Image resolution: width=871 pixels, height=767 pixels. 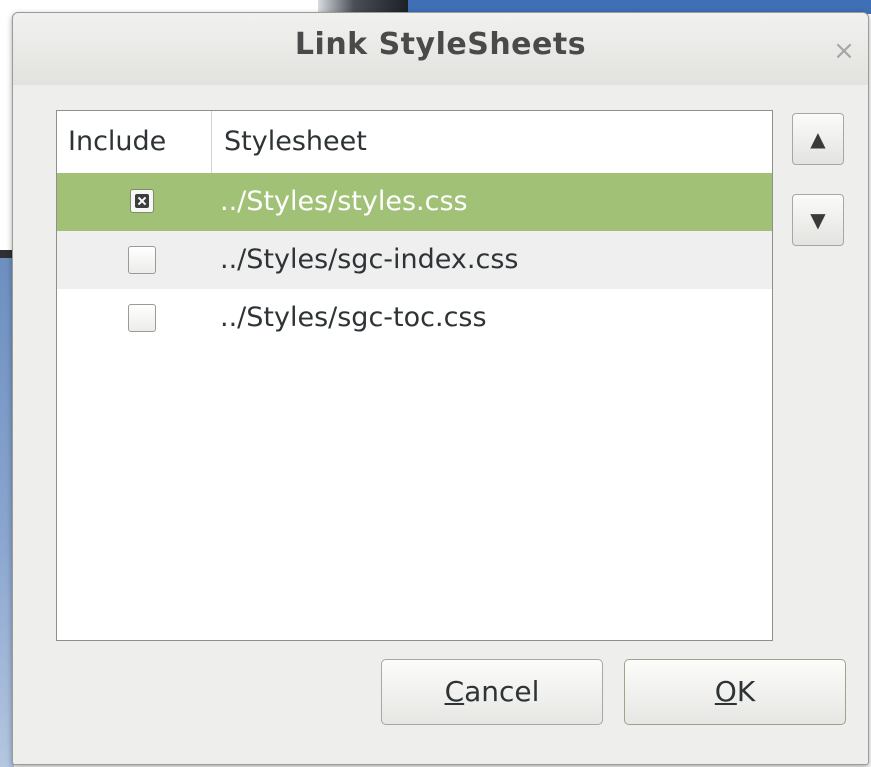 I want to click on cancel-button: Cancel, so click(x=492, y=692).